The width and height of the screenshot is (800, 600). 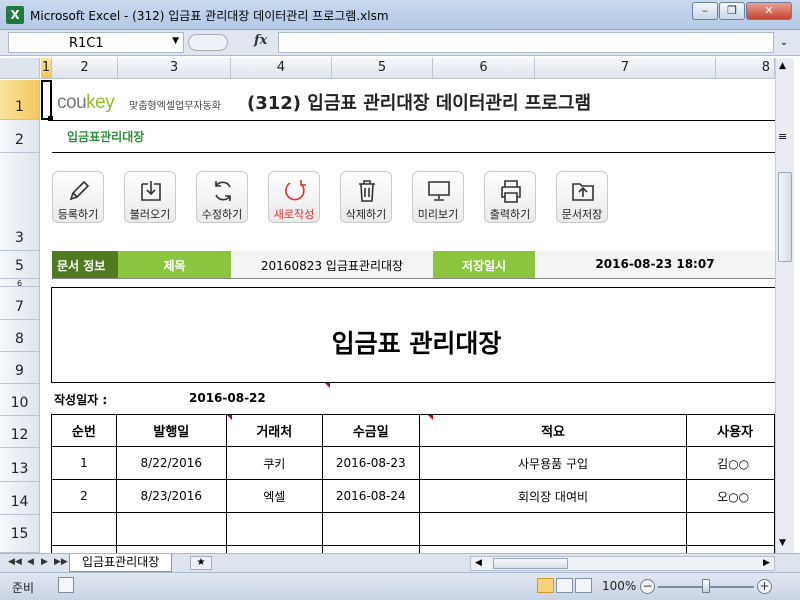 I want to click on row-header: 12, so click(x=20, y=432).